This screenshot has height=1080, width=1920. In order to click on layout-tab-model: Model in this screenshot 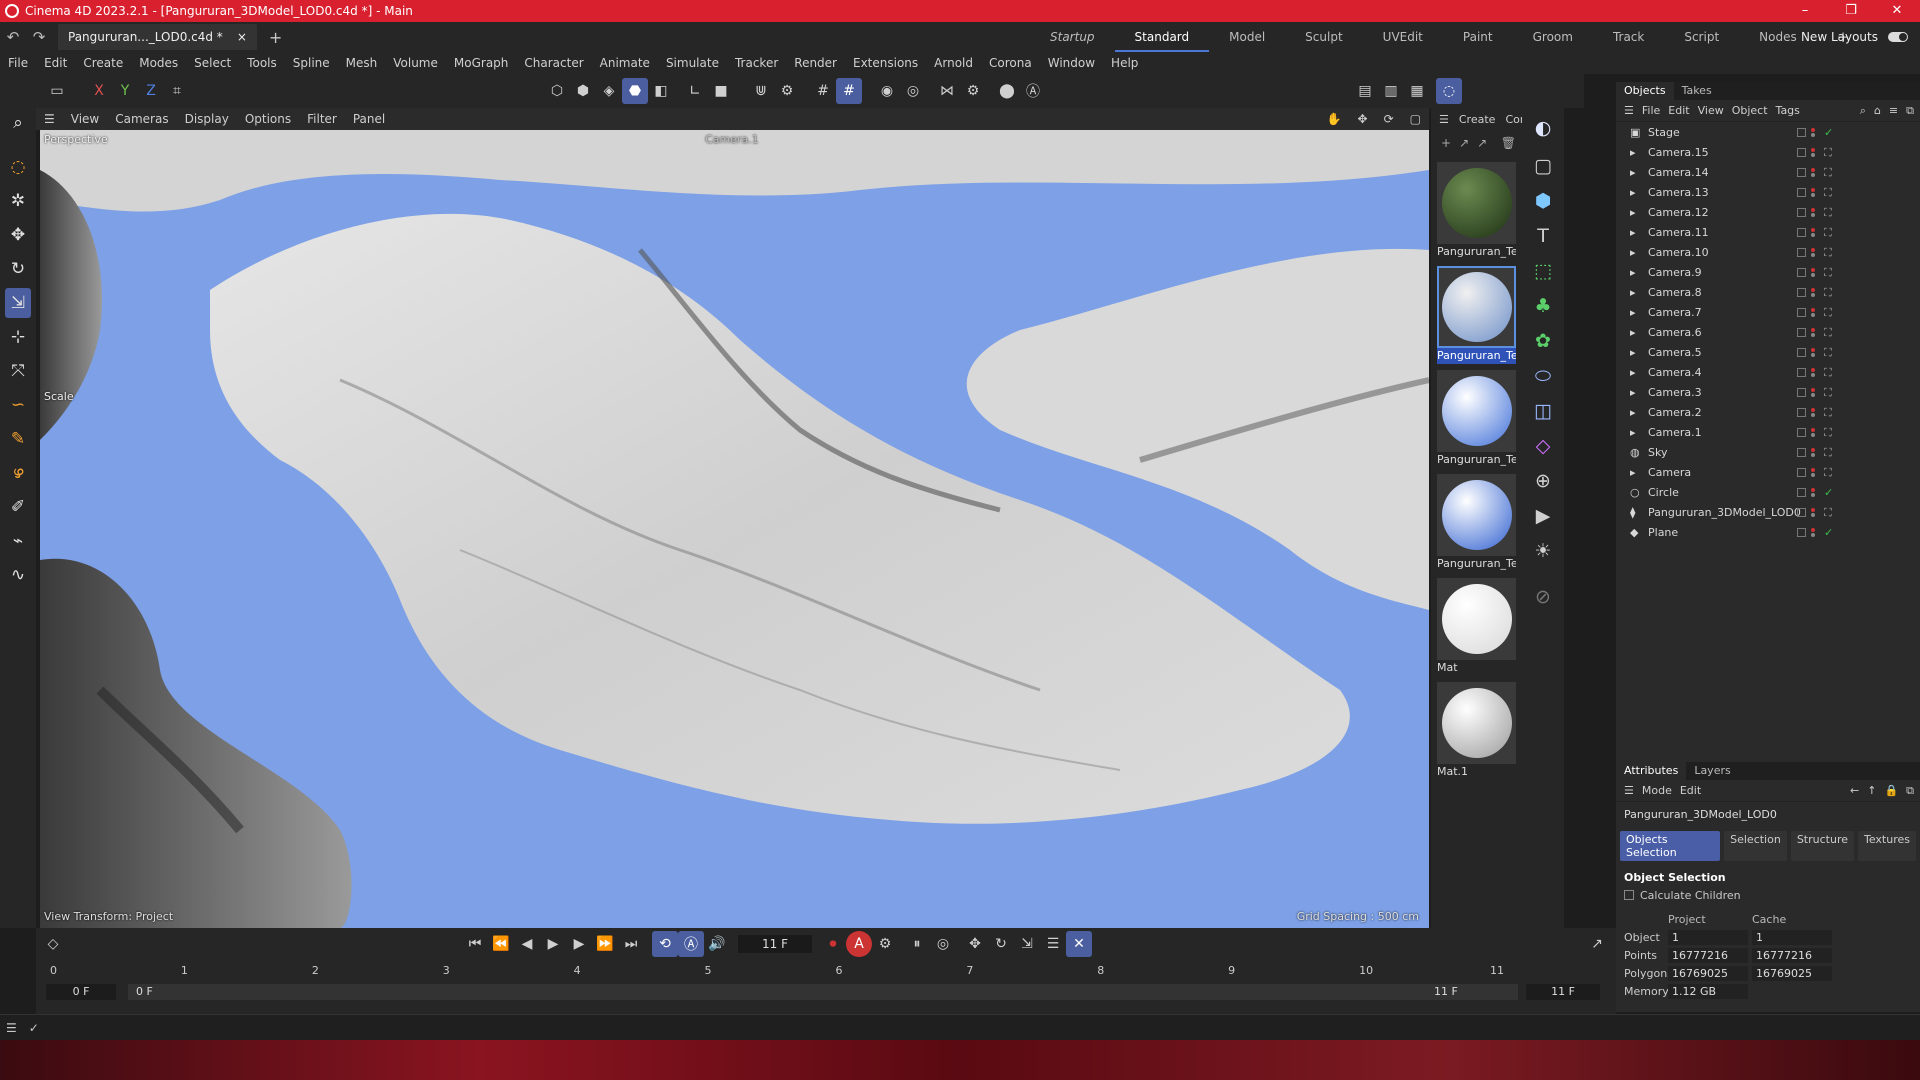, I will do `click(1247, 37)`.